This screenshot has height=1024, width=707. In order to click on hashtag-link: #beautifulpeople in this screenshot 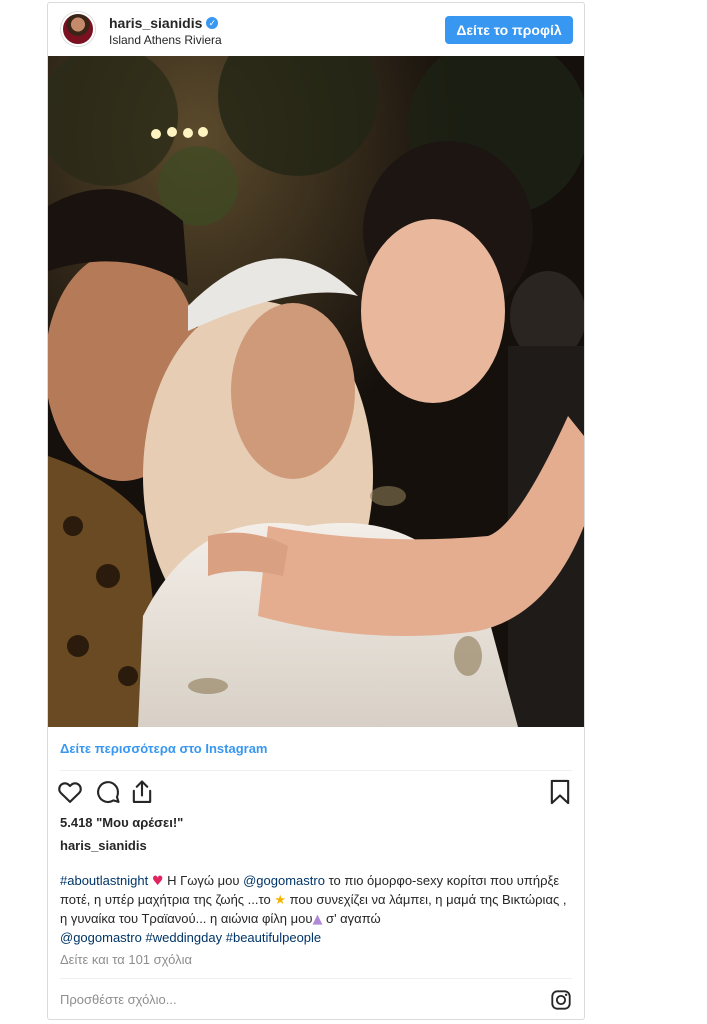, I will do `click(273, 937)`.